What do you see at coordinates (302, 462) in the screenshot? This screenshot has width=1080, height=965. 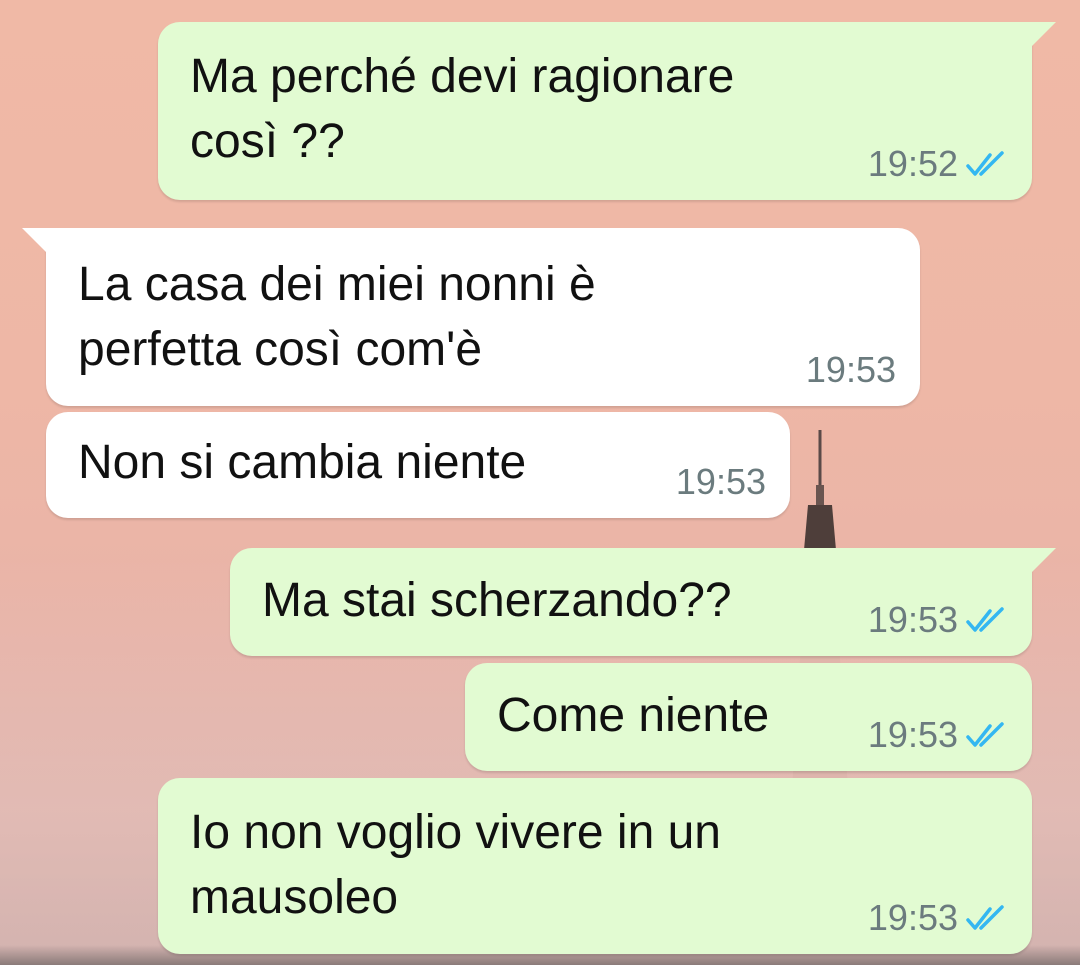 I see `message-text: Non si cambia niente` at bounding box center [302, 462].